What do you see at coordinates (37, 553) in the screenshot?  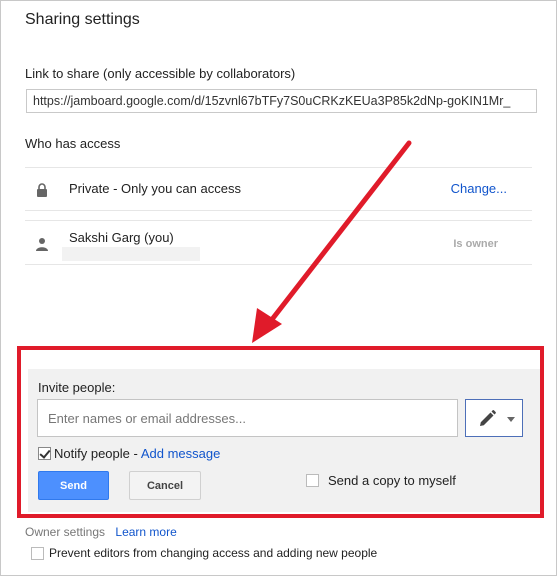 I see `prevent-editors-checkbox` at bounding box center [37, 553].